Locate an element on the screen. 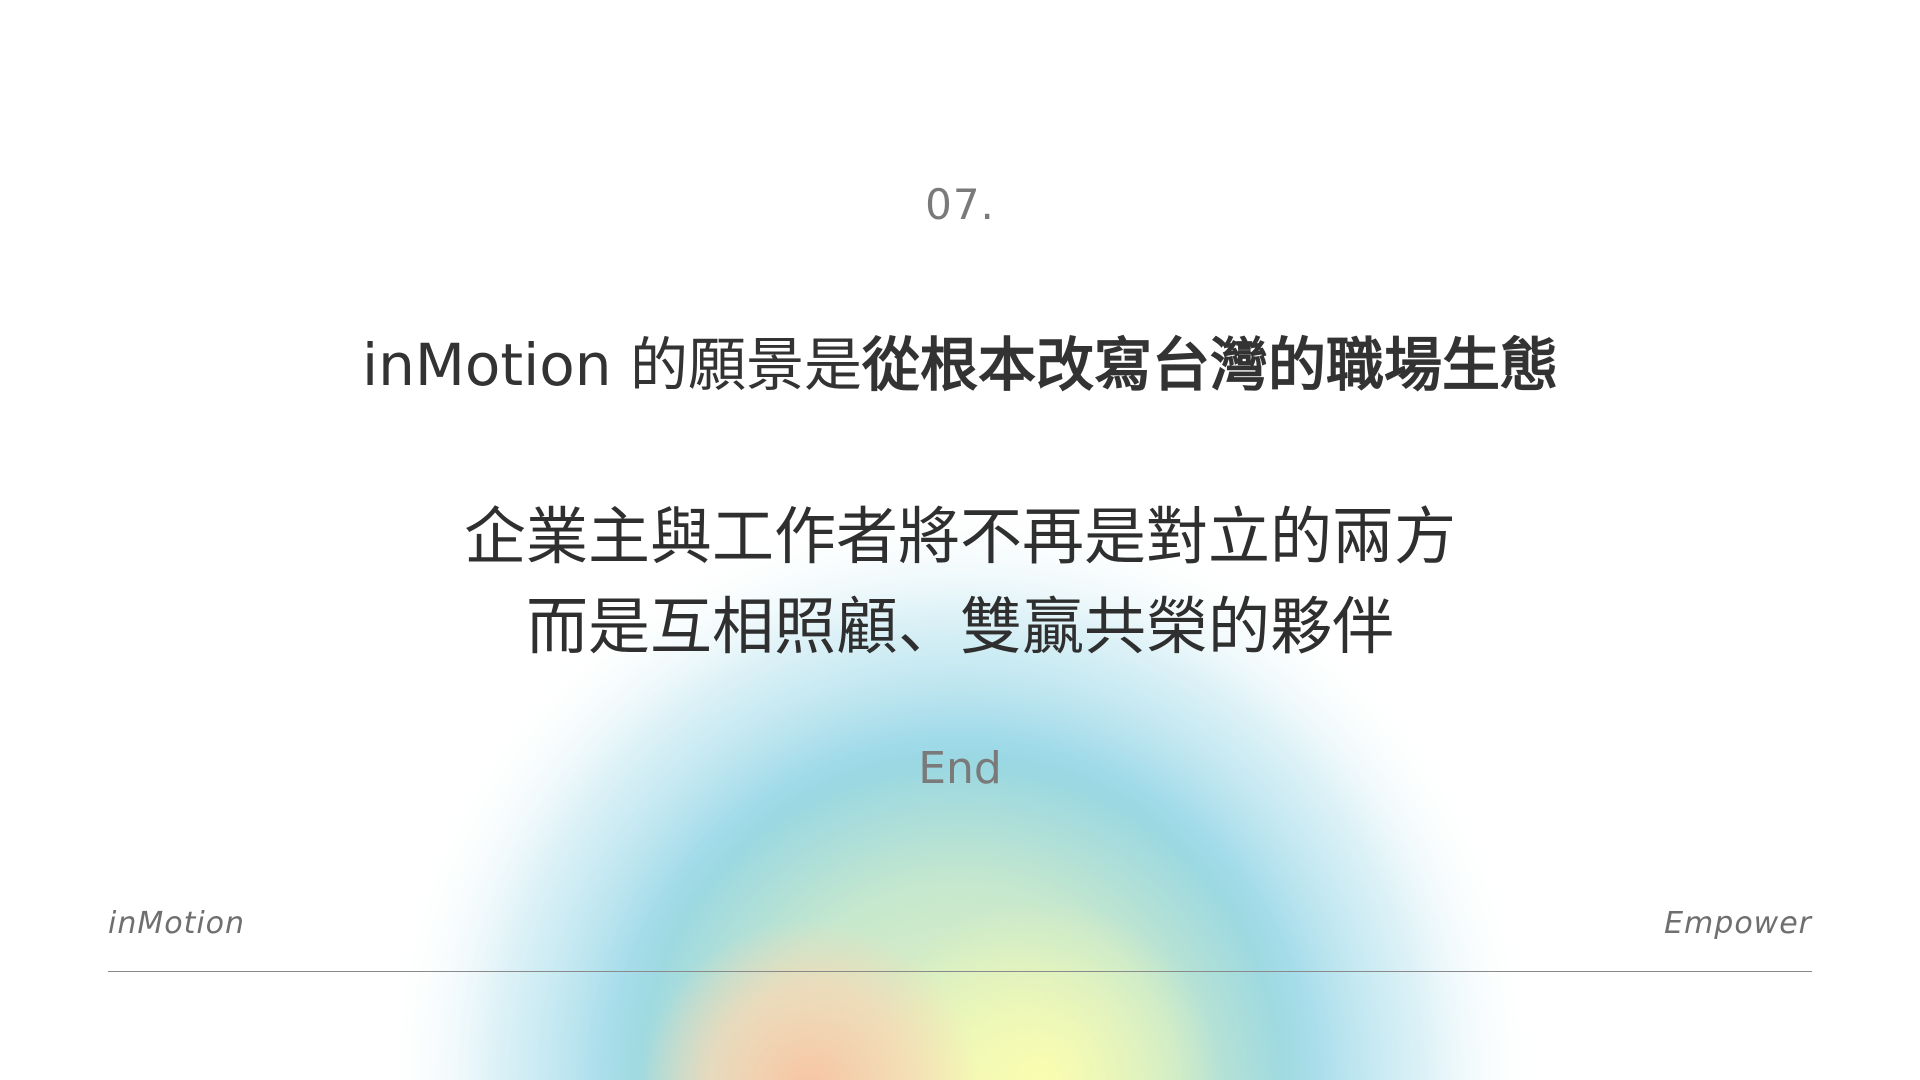 The width and height of the screenshot is (1920, 1080). end-label: End is located at coordinates (960, 768).